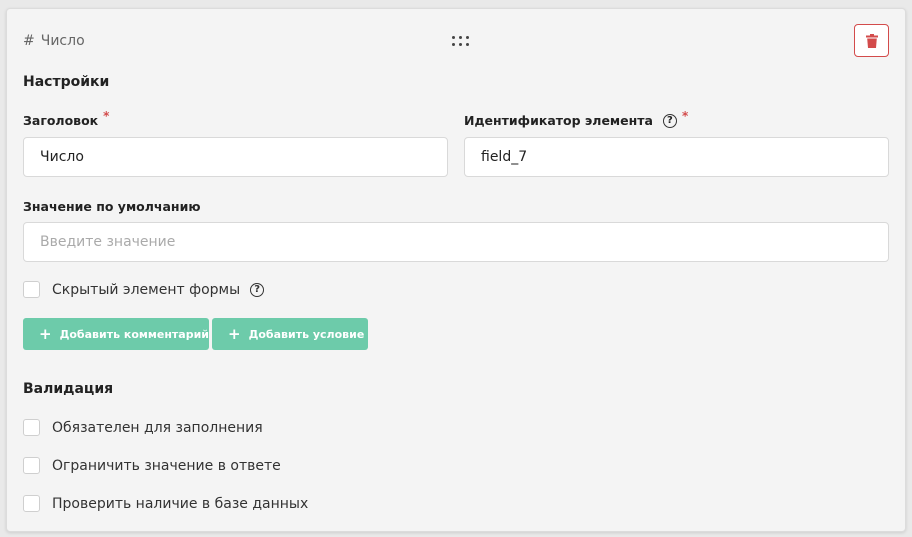 This screenshot has width=912, height=537. Describe the element at coordinates (31, 503) in the screenshot. I see `db-check-checkbox` at that location.